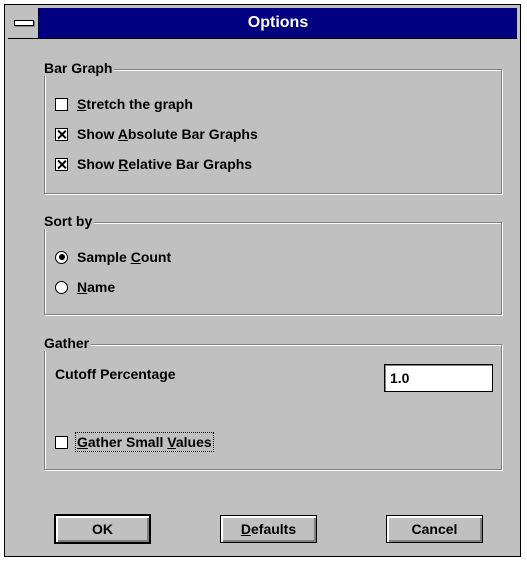 Image resolution: width=527 pixels, height=561 pixels. I want to click on show-absolute-bar-graphs-checkbox: Show Absolute Bar Graphs, so click(156, 134).